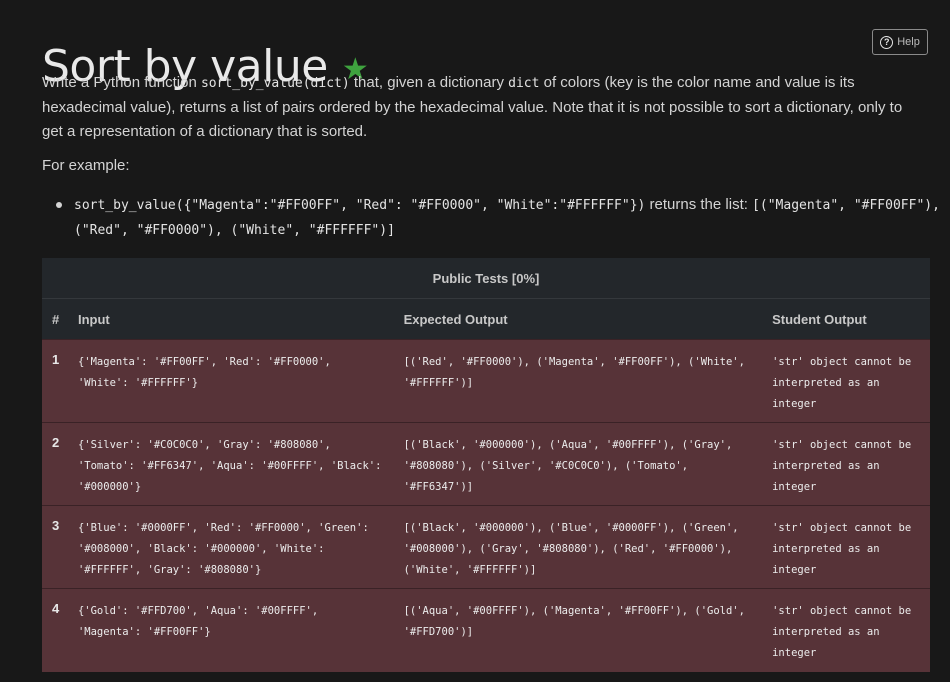 The image size is (950, 682). I want to click on help-label: Help, so click(908, 42).